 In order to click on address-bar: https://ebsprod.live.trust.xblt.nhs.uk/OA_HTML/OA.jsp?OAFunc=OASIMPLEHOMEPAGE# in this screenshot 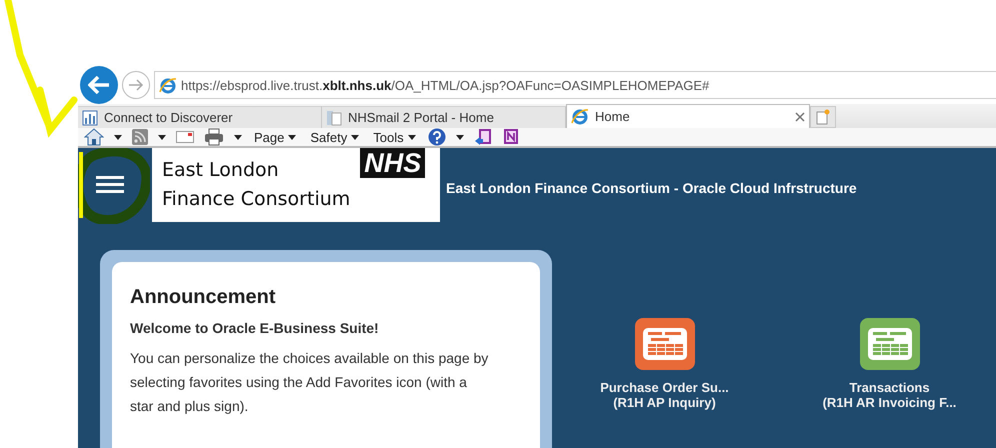, I will do `click(575, 85)`.